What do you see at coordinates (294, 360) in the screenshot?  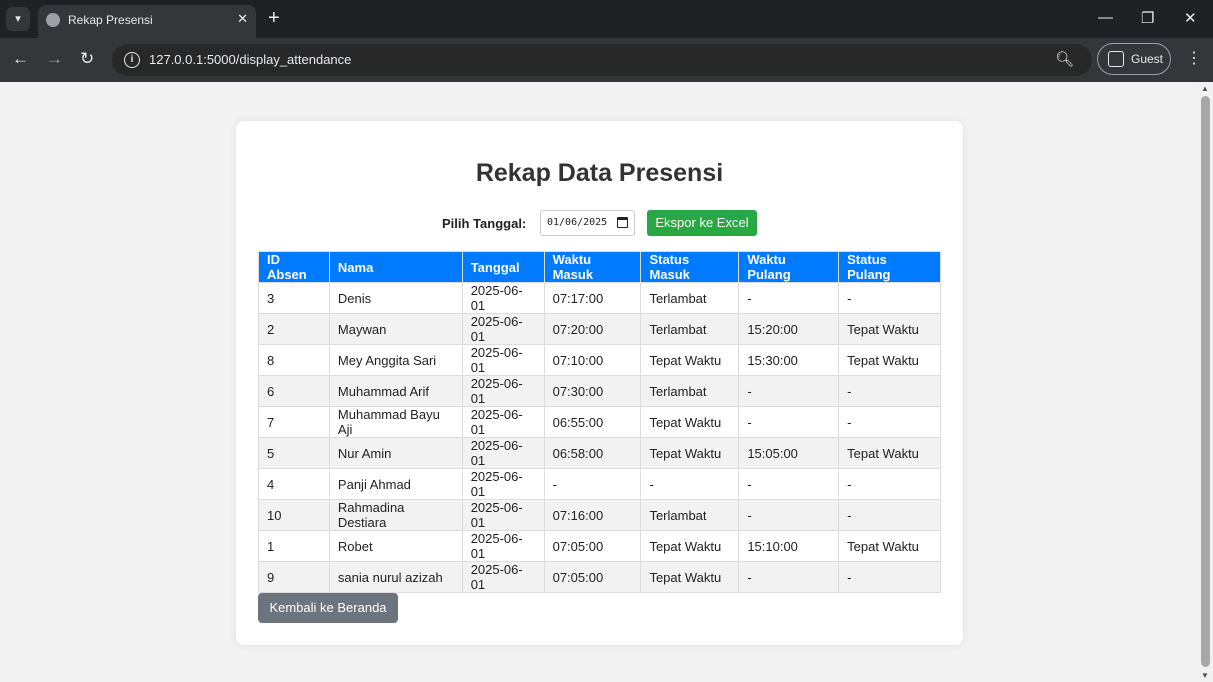 I see `table-cell: 8` at bounding box center [294, 360].